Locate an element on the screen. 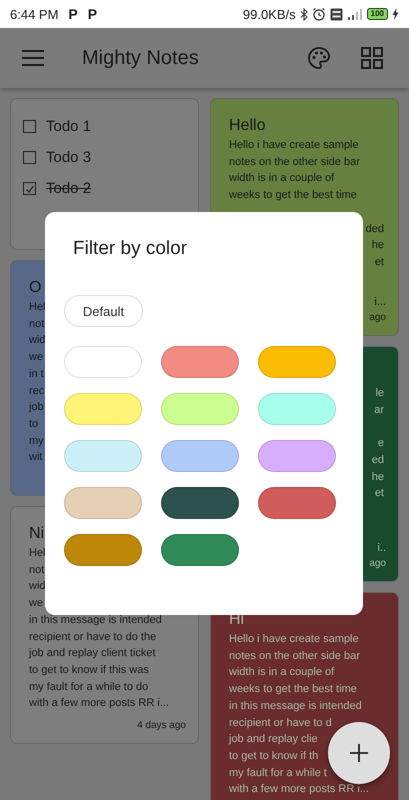 The width and height of the screenshot is (409, 800). note-text: recipient or have to do the is located at coordinates (92, 637).